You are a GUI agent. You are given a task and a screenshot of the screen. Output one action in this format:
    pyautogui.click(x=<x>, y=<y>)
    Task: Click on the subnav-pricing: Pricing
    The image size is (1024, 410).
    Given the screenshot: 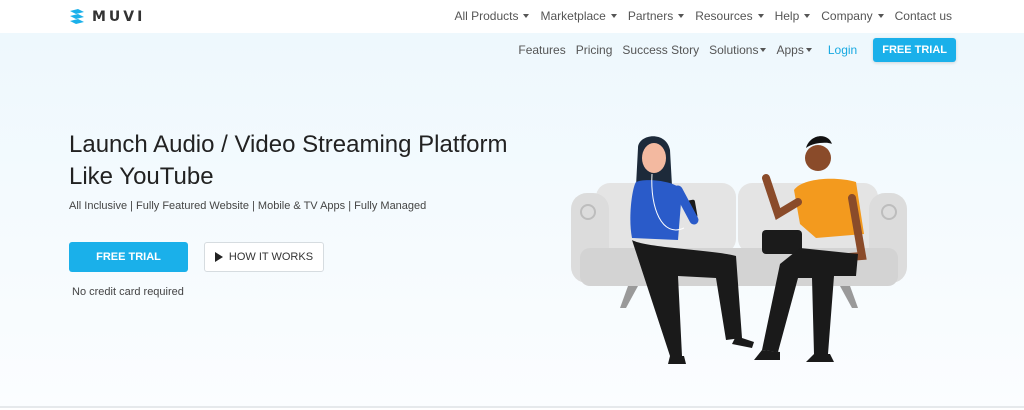 What is the action you would take?
    pyautogui.click(x=594, y=50)
    